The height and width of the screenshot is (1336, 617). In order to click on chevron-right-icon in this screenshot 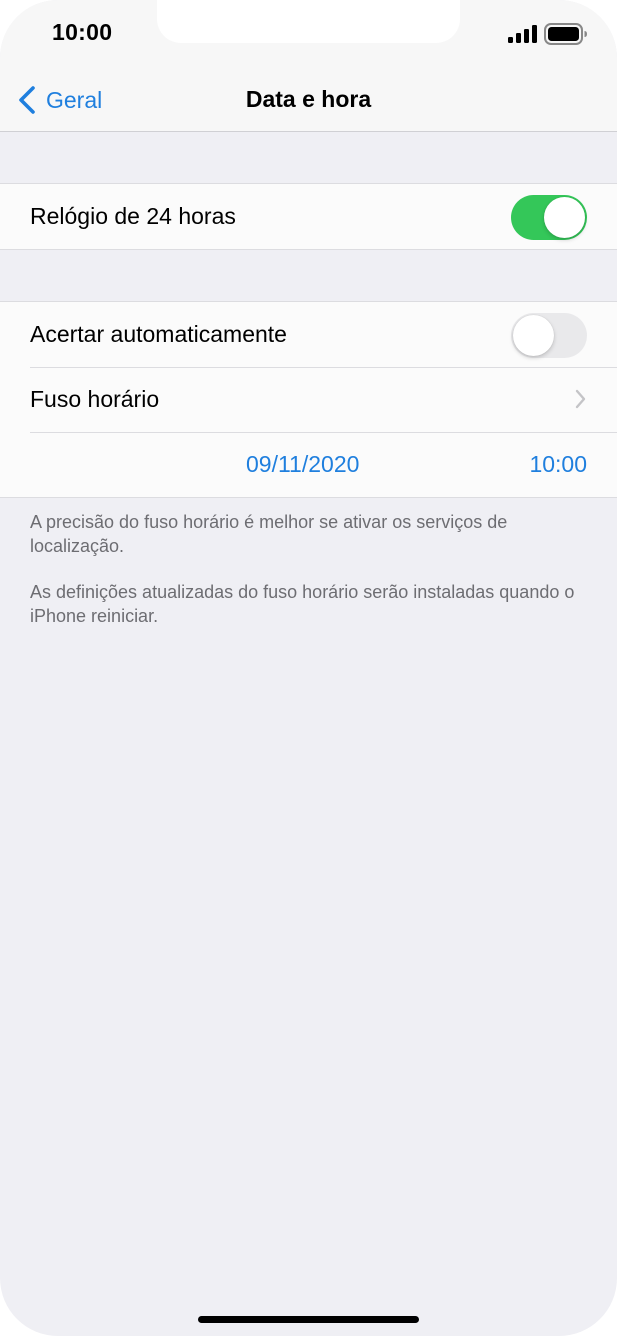, I will do `click(580, 399)`.